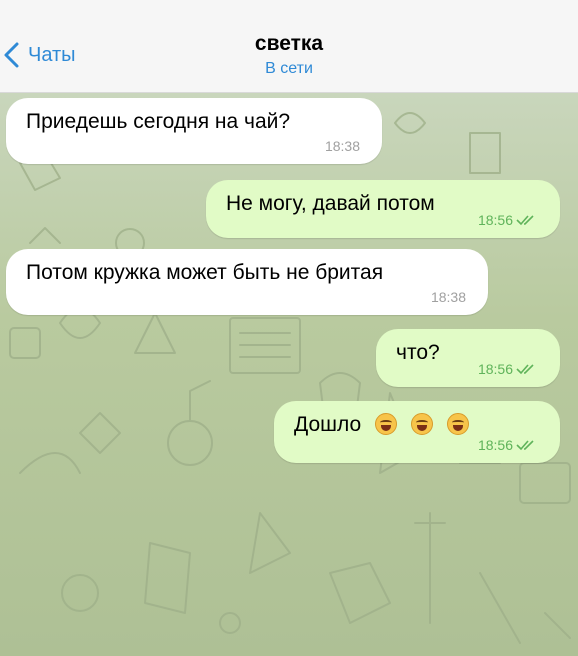 This screenshot has height=656, width=578. I want to click on contact-name: светка, so click(289, 44).